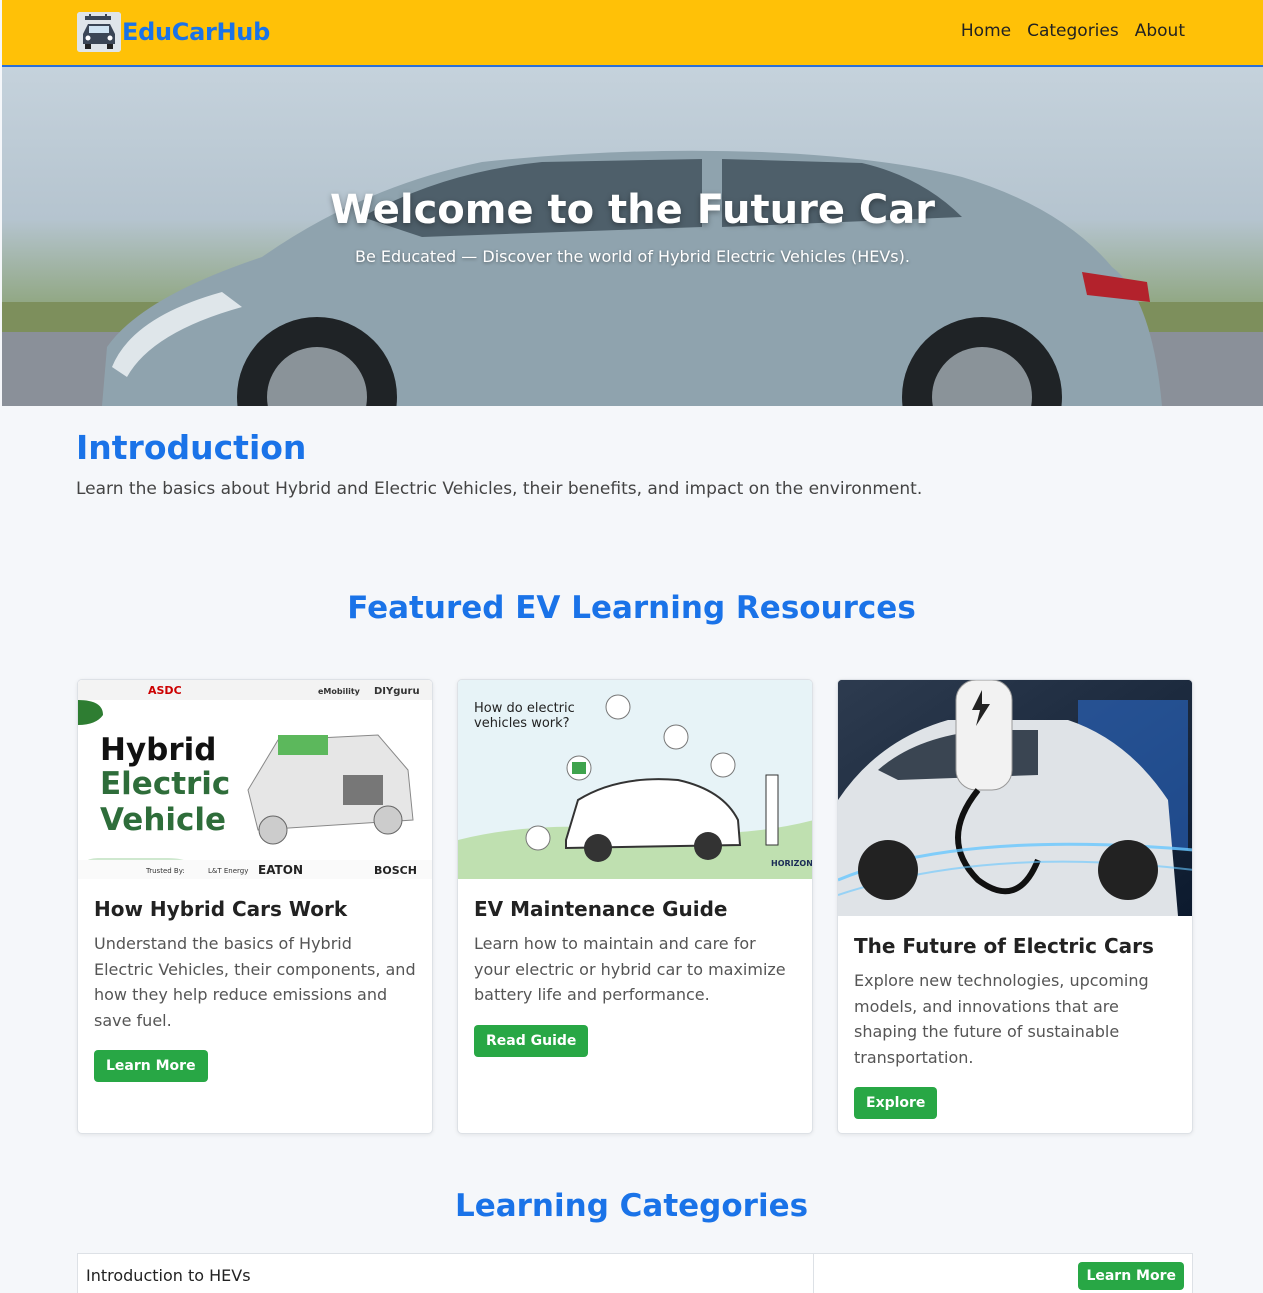  I want to click on card-title: The Future of Electric Cars, so click(1004, 946).